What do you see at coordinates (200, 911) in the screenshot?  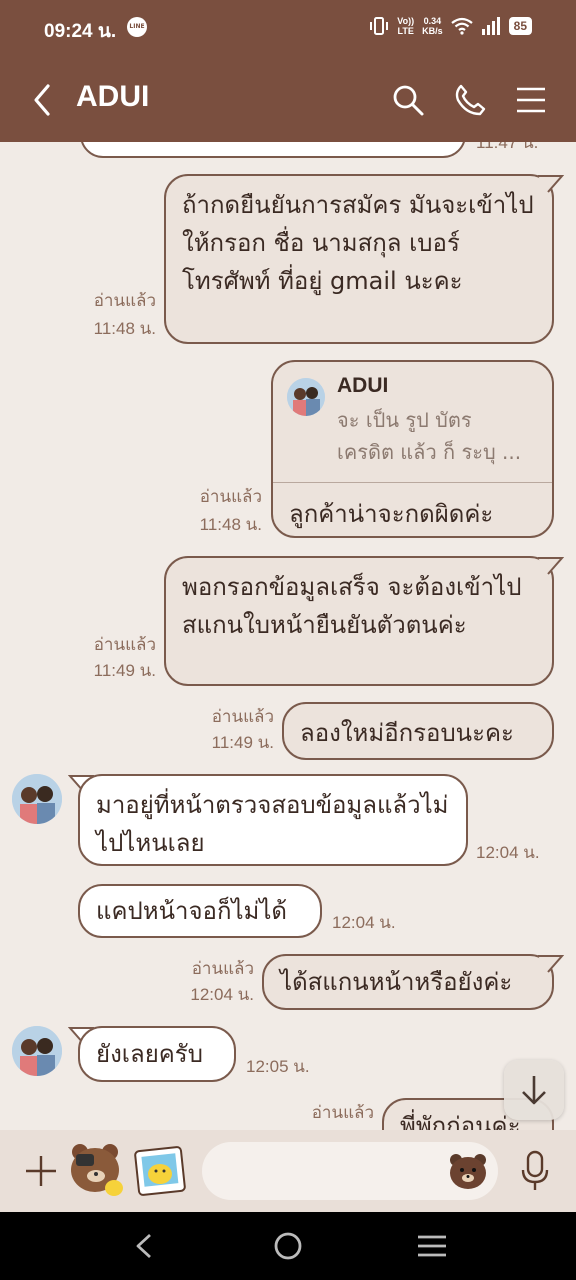 I see `message-bubble: แคปหน้าจอก็ไม่ได้` at bounding box center [200, 911].